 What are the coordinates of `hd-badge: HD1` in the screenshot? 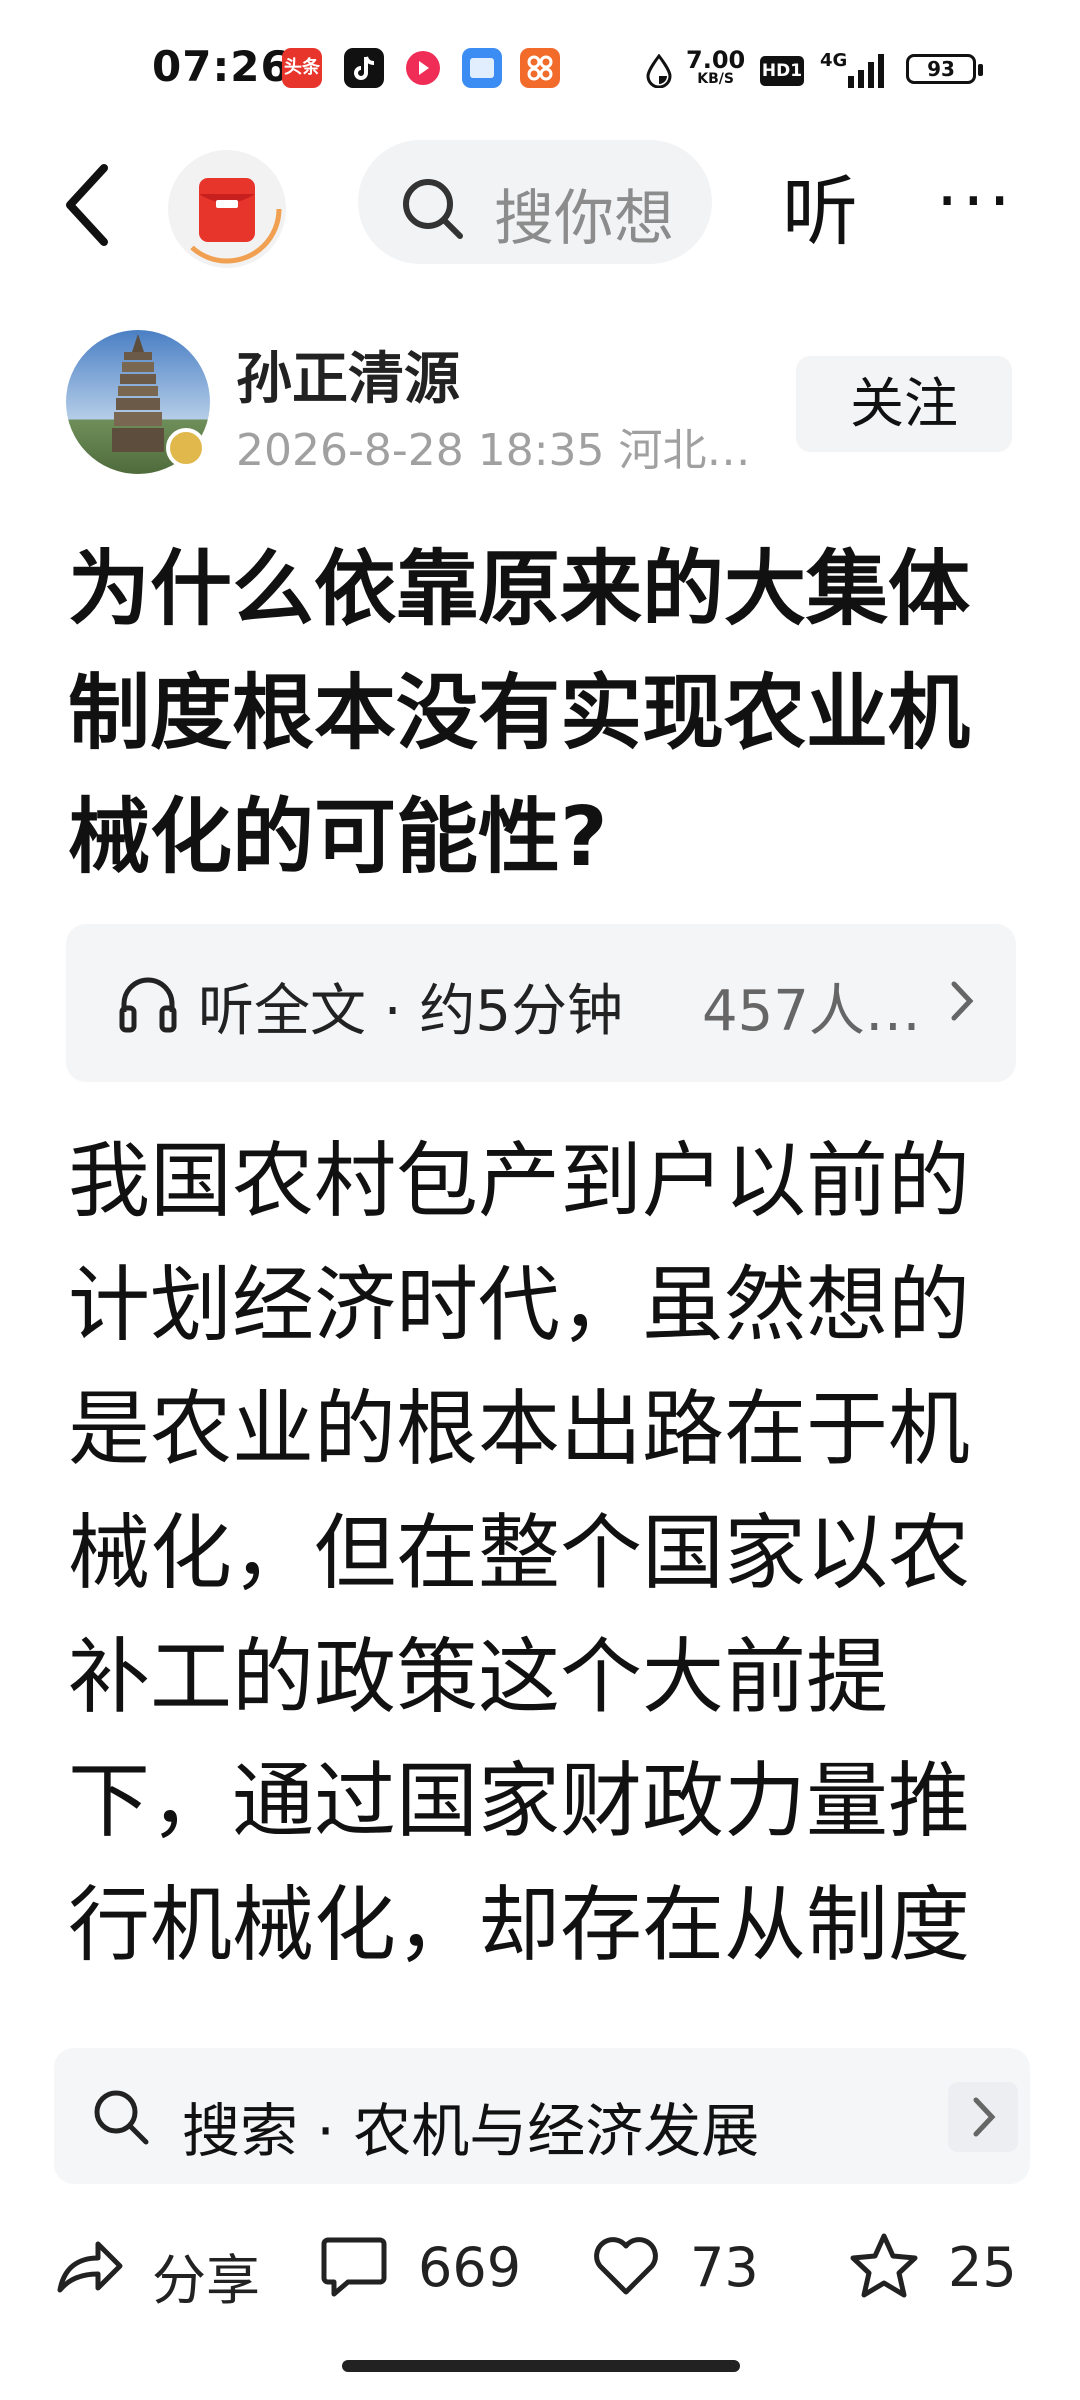 It's located at (782, 71).